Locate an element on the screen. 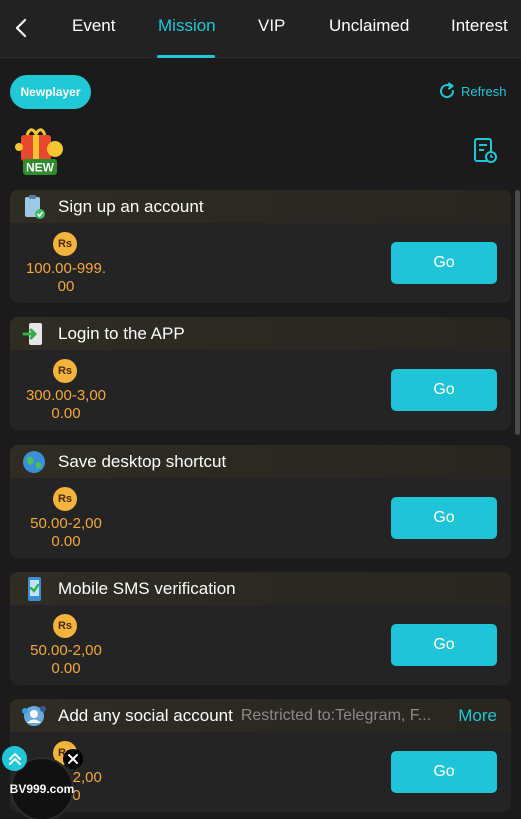 This screenshot has width=521, height=819. mission-card-header: Save desktop shortcut is located at coordinates (260, 461).